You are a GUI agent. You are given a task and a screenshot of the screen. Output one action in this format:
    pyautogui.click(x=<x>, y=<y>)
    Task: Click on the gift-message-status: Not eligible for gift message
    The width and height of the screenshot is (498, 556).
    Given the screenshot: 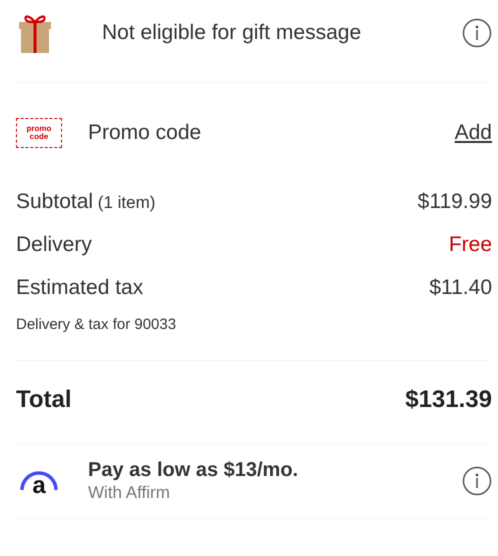 What is the action you would take?
    pyautogui.click(x=232, y=33)
    